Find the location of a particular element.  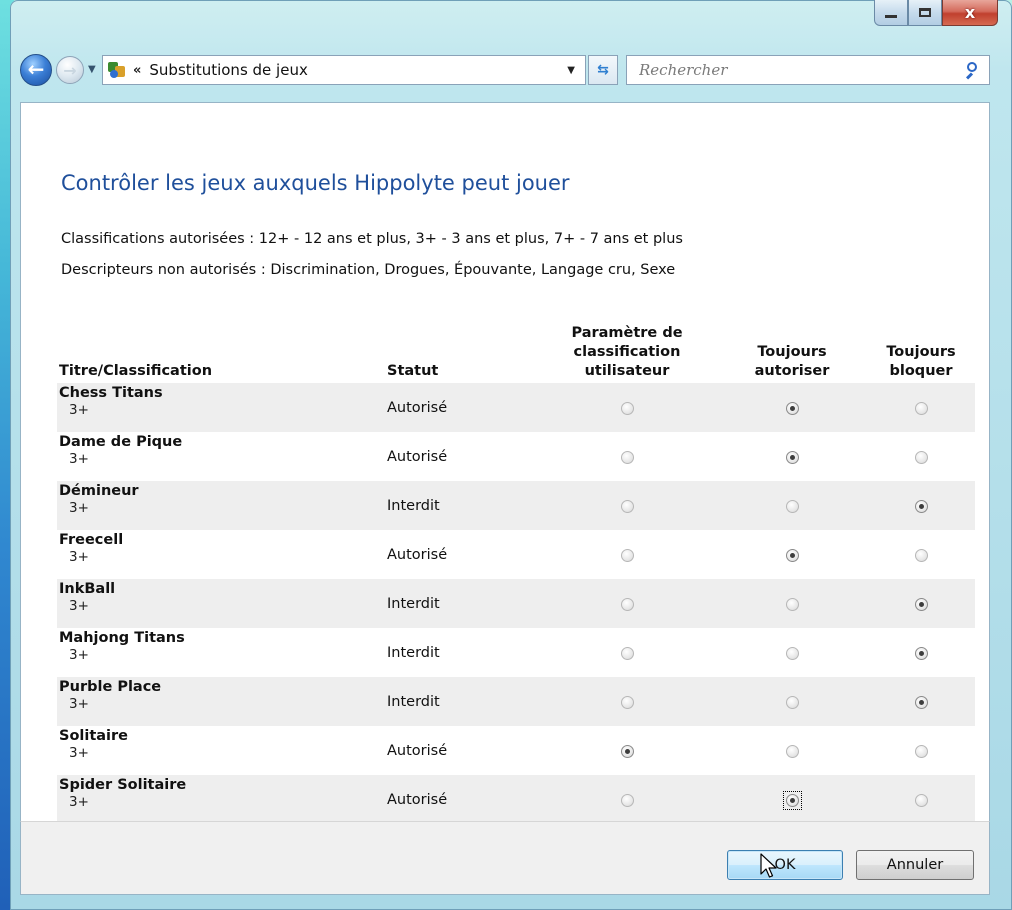

breadcrumb-current: Substitutions de jeux is located at coordinates (228, 70).